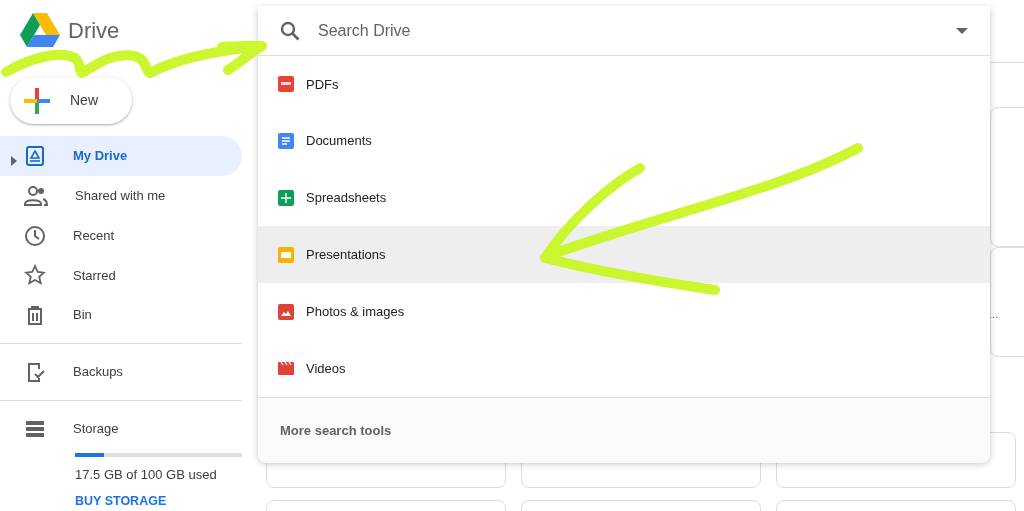 The height and width of the screenshot is (511, 1024). Describe the element at coordinates (35, 155) in the screenshot. I see `drive-icon` at that location.